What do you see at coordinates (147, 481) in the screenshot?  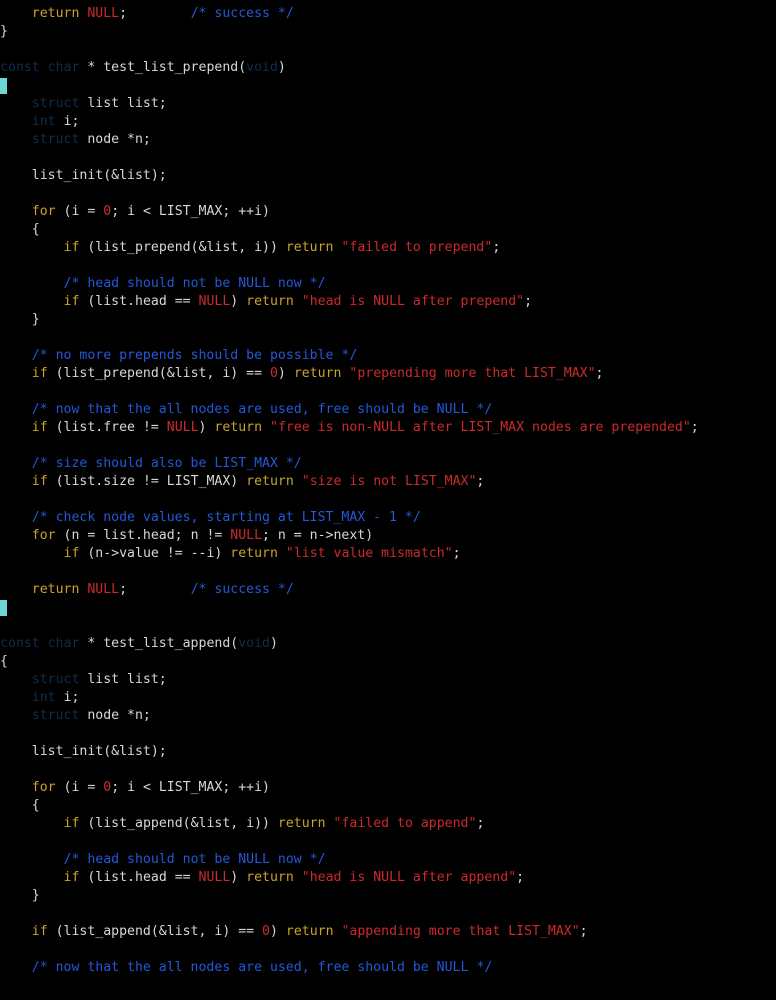 I see `code-text: (list.size != LIST_MAX)` at bounding box center [147, 481].